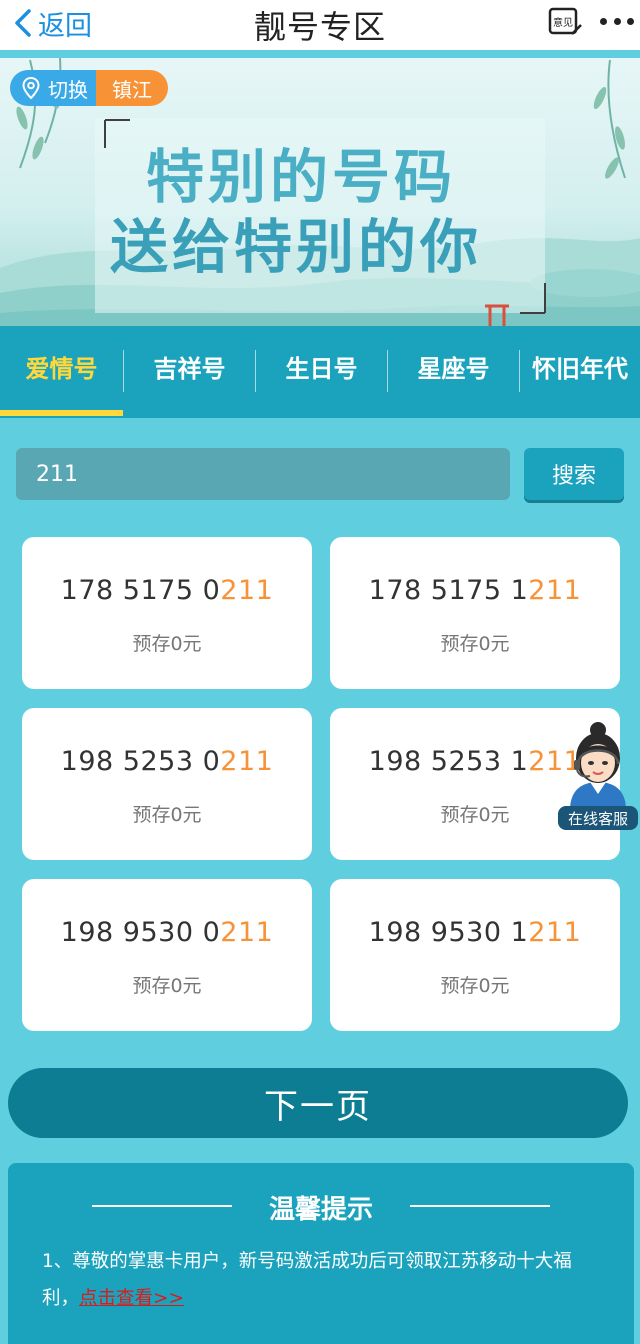 This screenshot has width=640, height=1344. Describe the element at coordinates (448, 590) in the screenshot. I see `number-prefix: 178 5175 1` at that location.